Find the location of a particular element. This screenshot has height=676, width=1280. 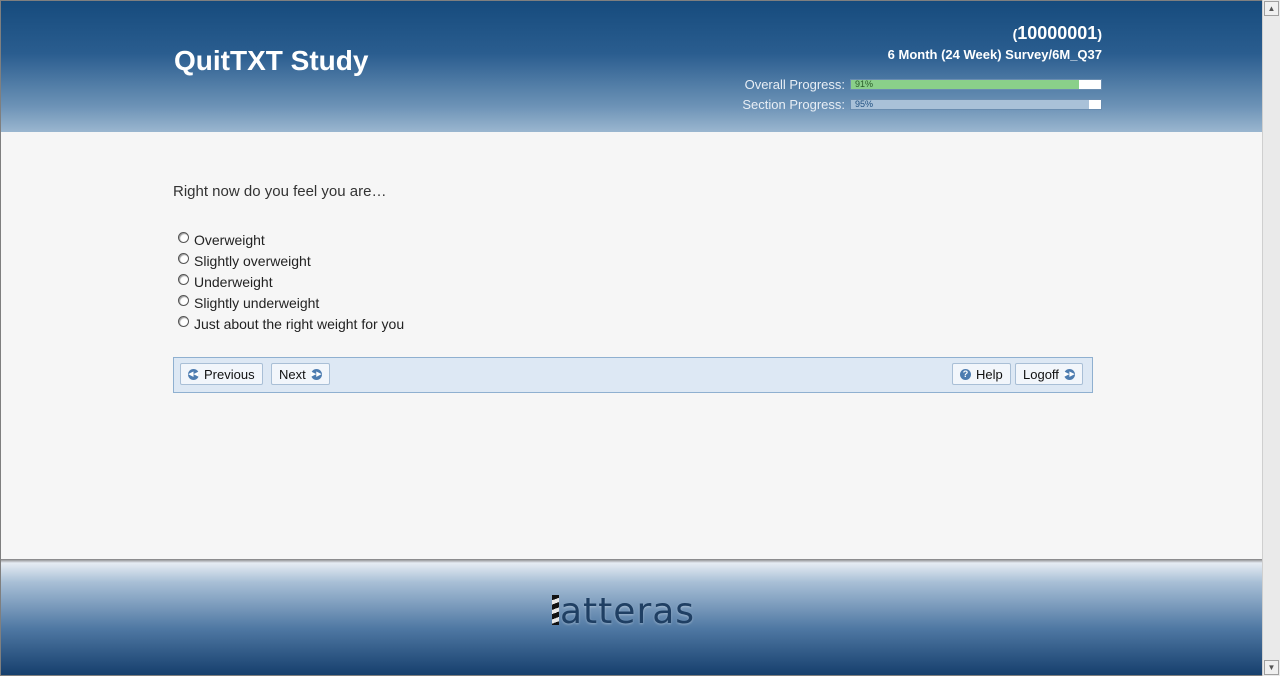

app-title: QuitTXT Study is located at coordinates (271, 60).